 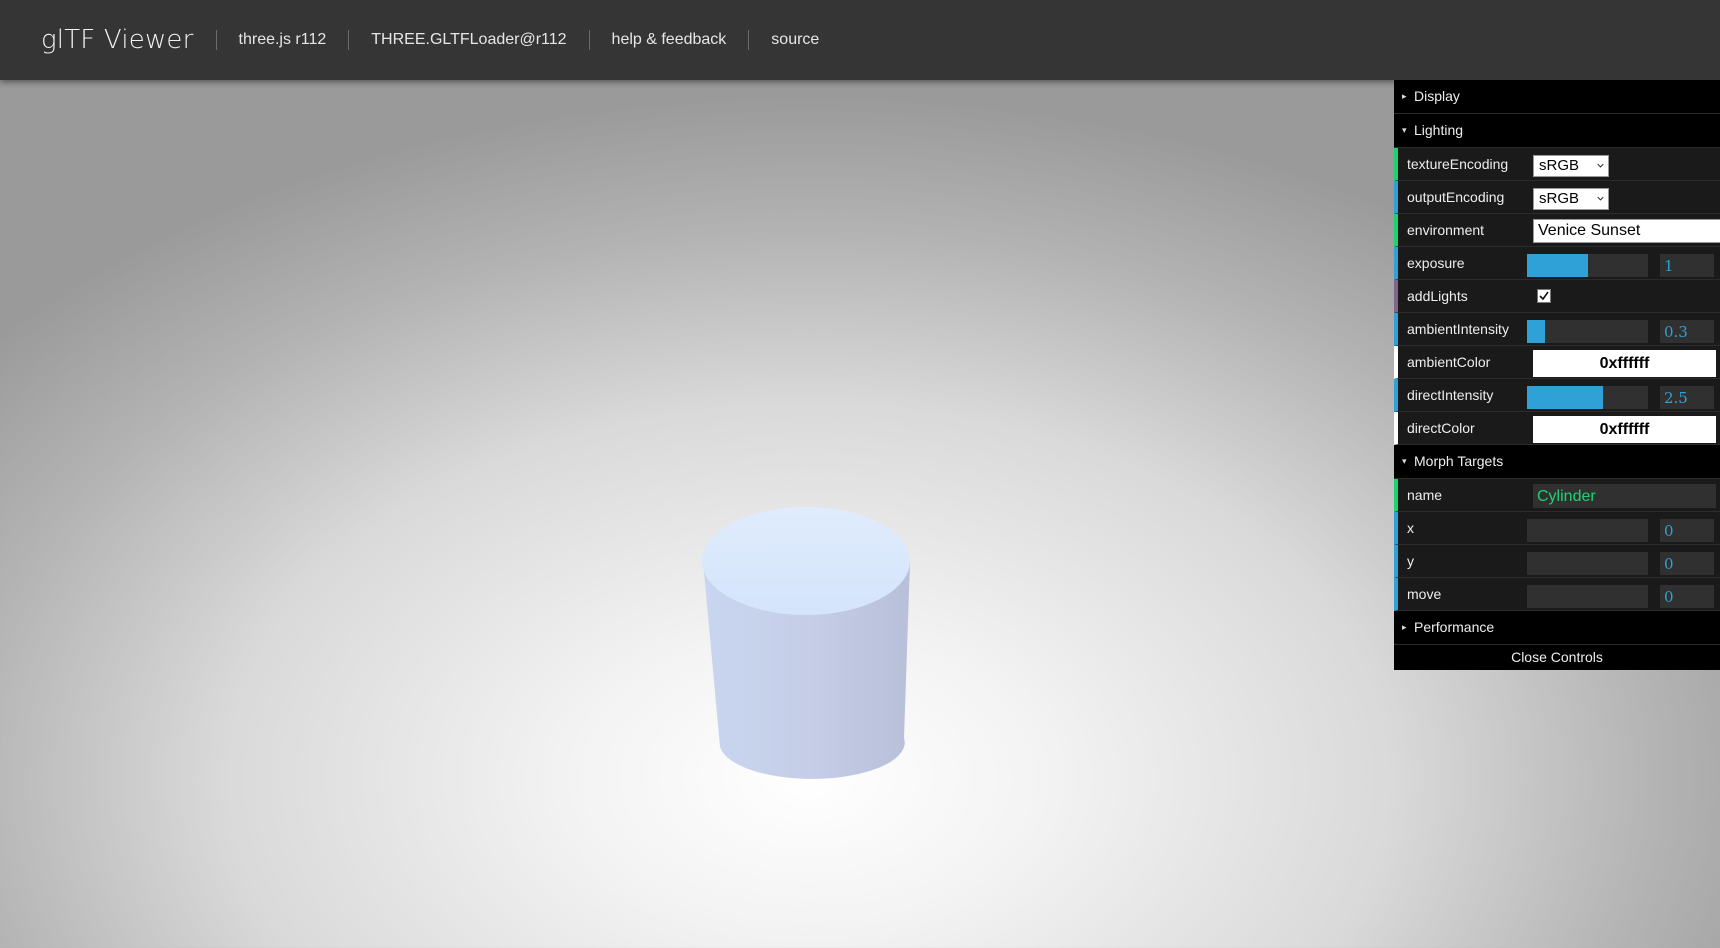 I want to click on morph-move-row: move 0, so click(x=1557, y=594).